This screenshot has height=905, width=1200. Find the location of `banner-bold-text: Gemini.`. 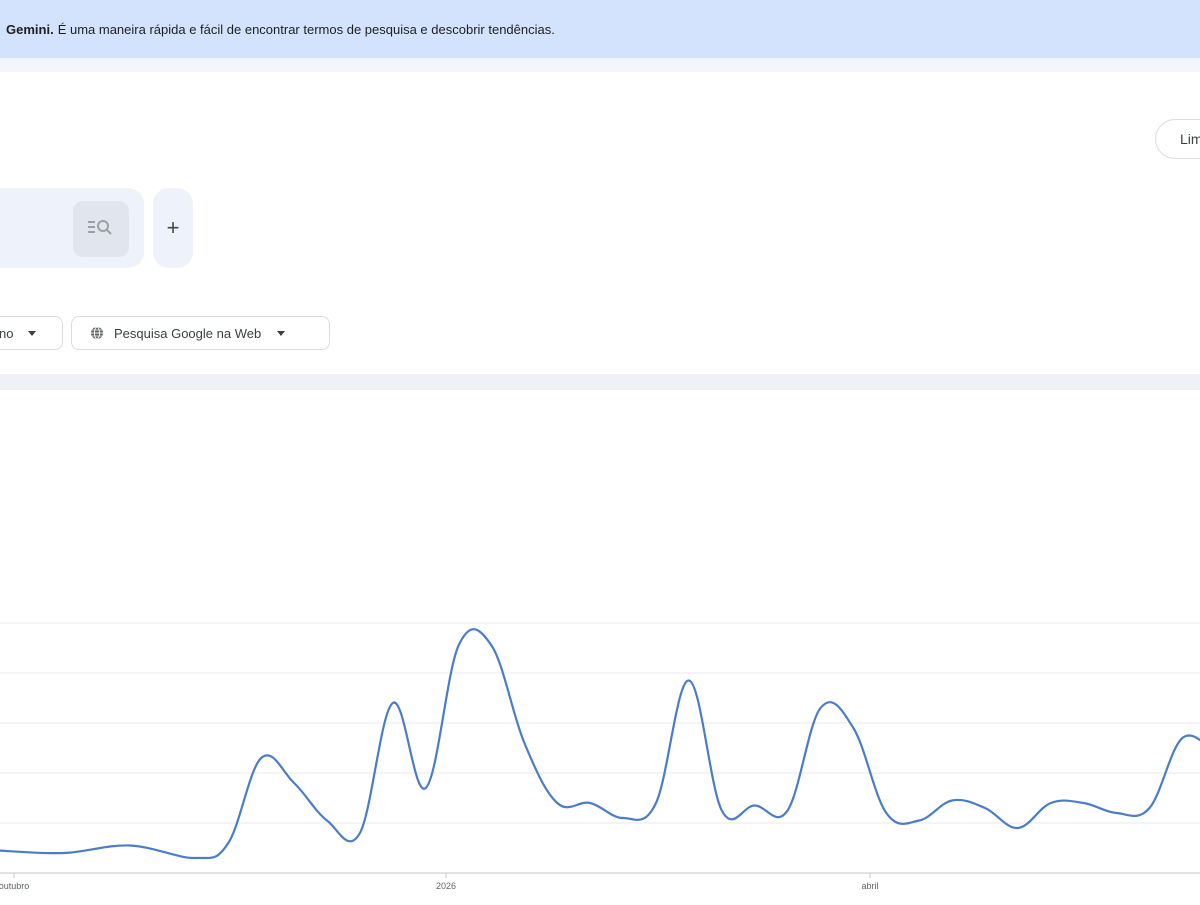

banner-bold-text: Gemini. is located at coordinates (30, 29).